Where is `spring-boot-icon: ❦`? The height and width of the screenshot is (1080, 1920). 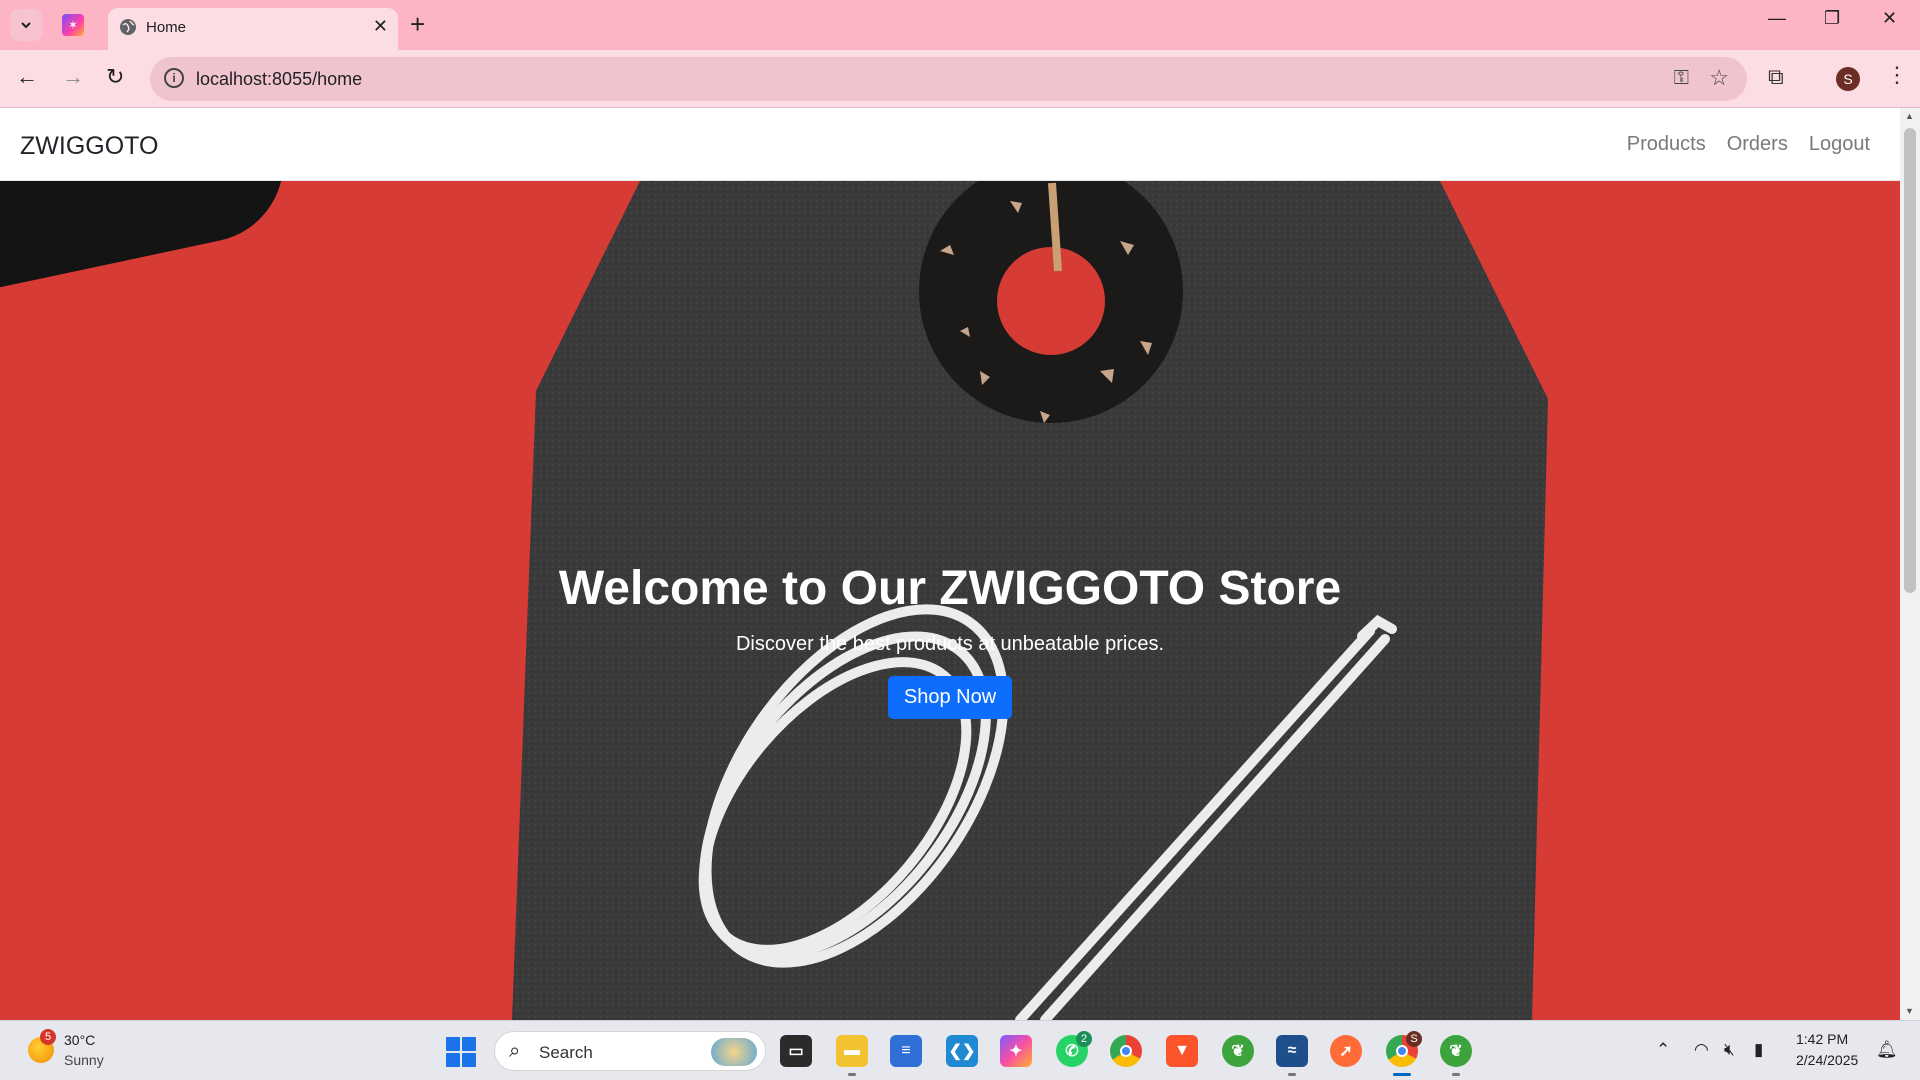 spring-boot-icon: ❦ is located at coordinates (1456, 1051).